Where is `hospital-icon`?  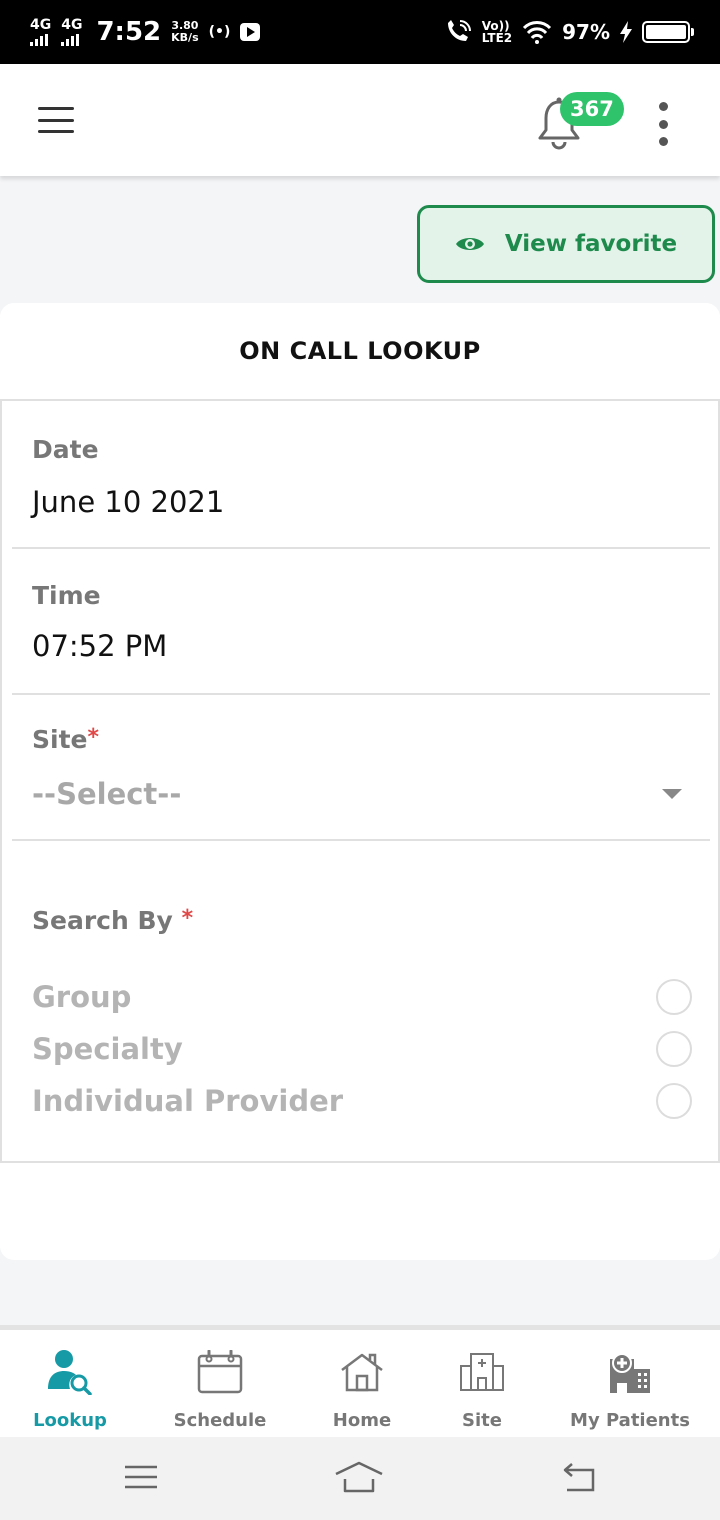 hospital-icon is located at coordinates (630, 1373).